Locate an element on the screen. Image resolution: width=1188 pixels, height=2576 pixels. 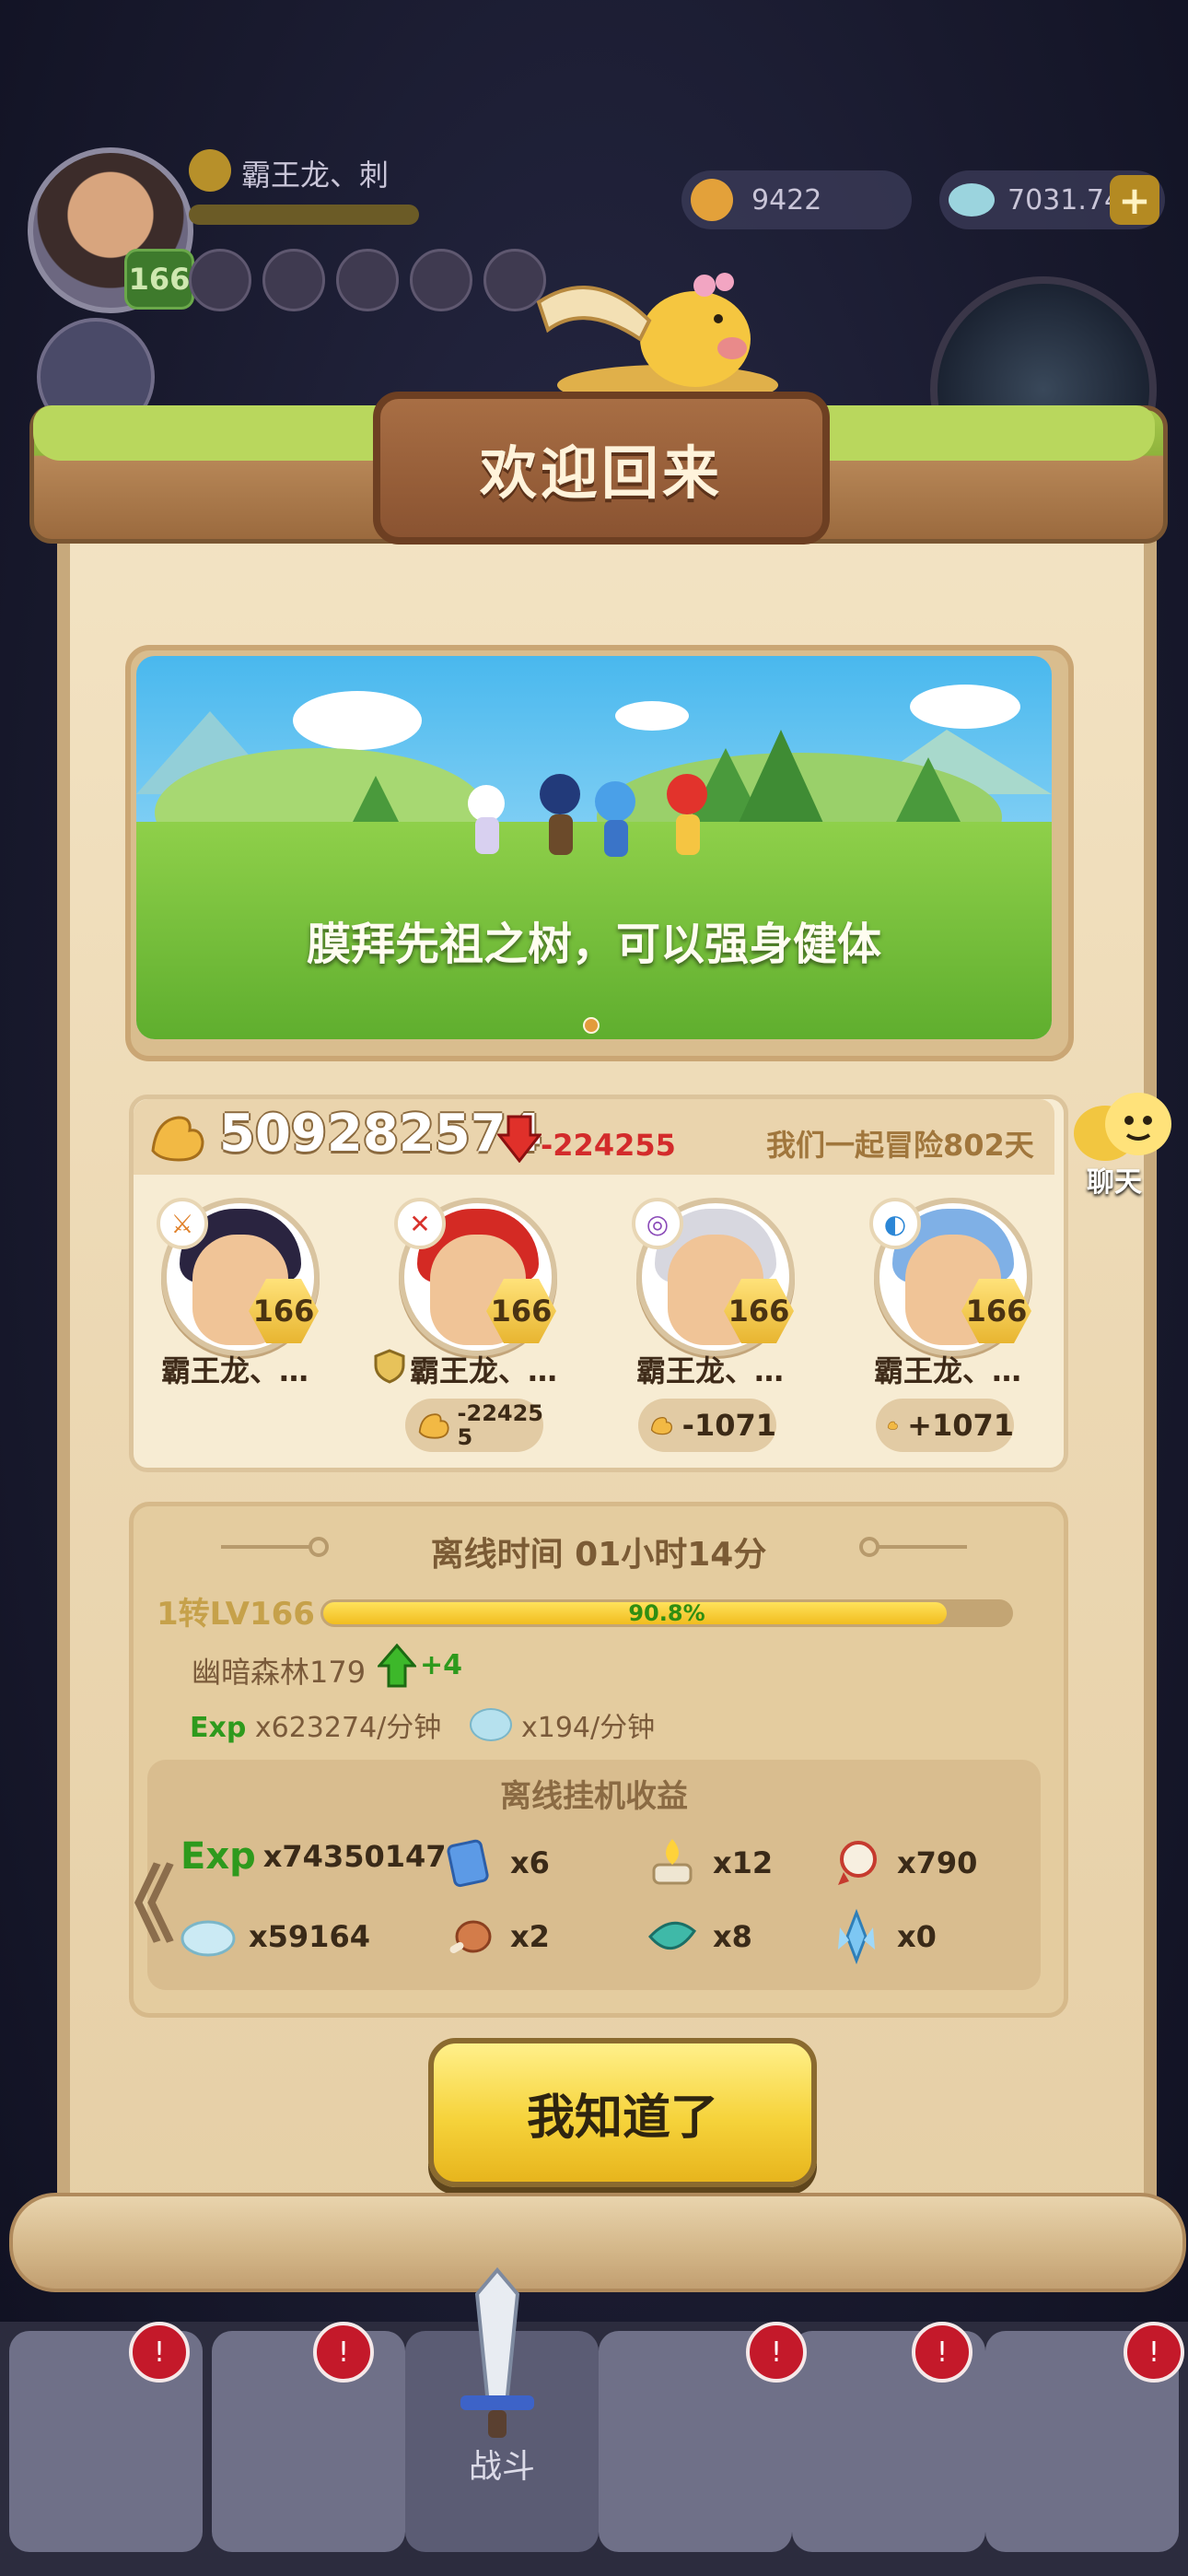
reward-count: x790 is located at coordinates (937, 1862).